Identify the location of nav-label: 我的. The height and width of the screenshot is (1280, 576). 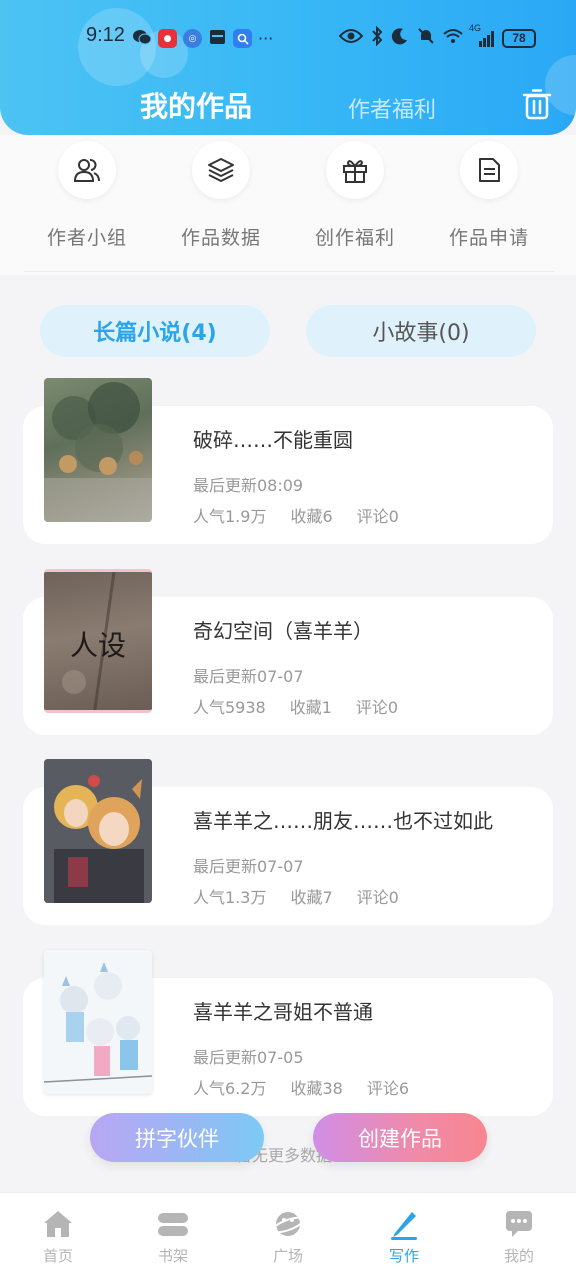
(518, 1256).